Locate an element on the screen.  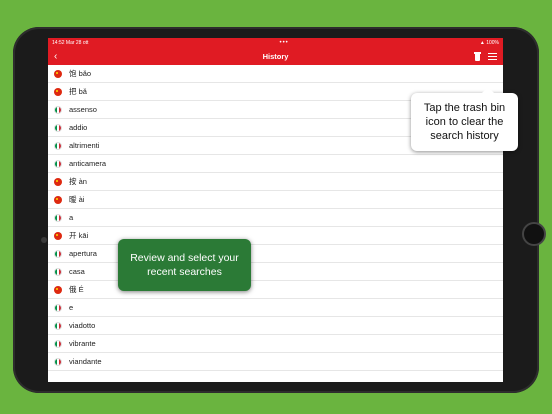
history-row: 饱 bǎo is located at coordinates (275, 74).